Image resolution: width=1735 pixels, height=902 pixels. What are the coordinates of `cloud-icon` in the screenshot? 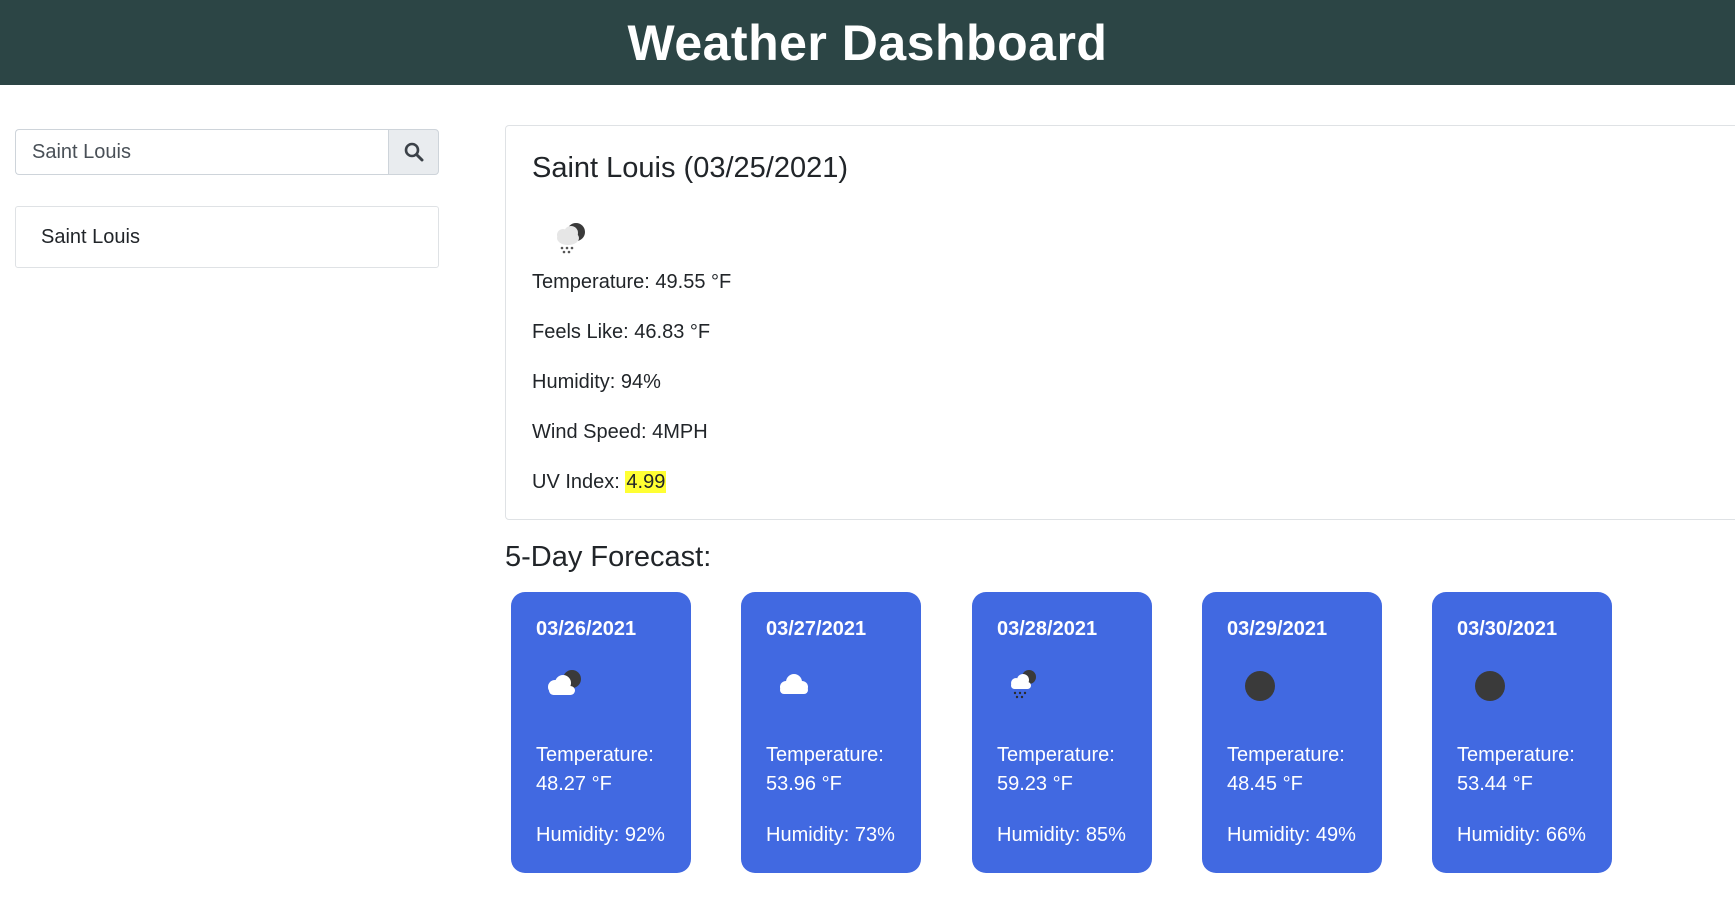 It's located at (794, 684).